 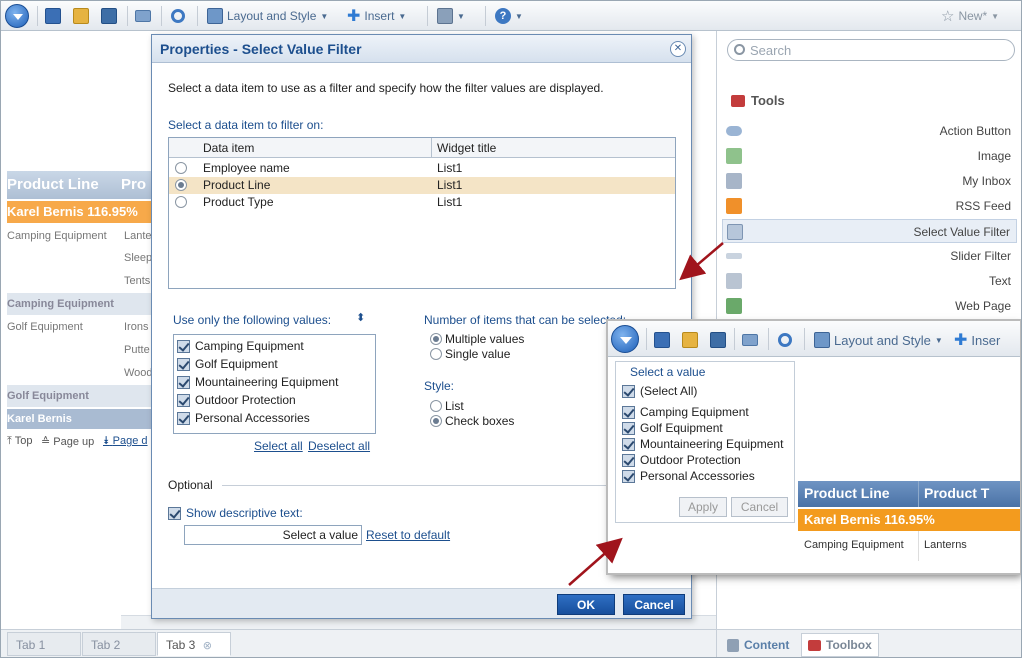 What do you see at coordinates (646, 414) in the screenshot?
I see `callout-arrows` at bounding box center [646, 414].